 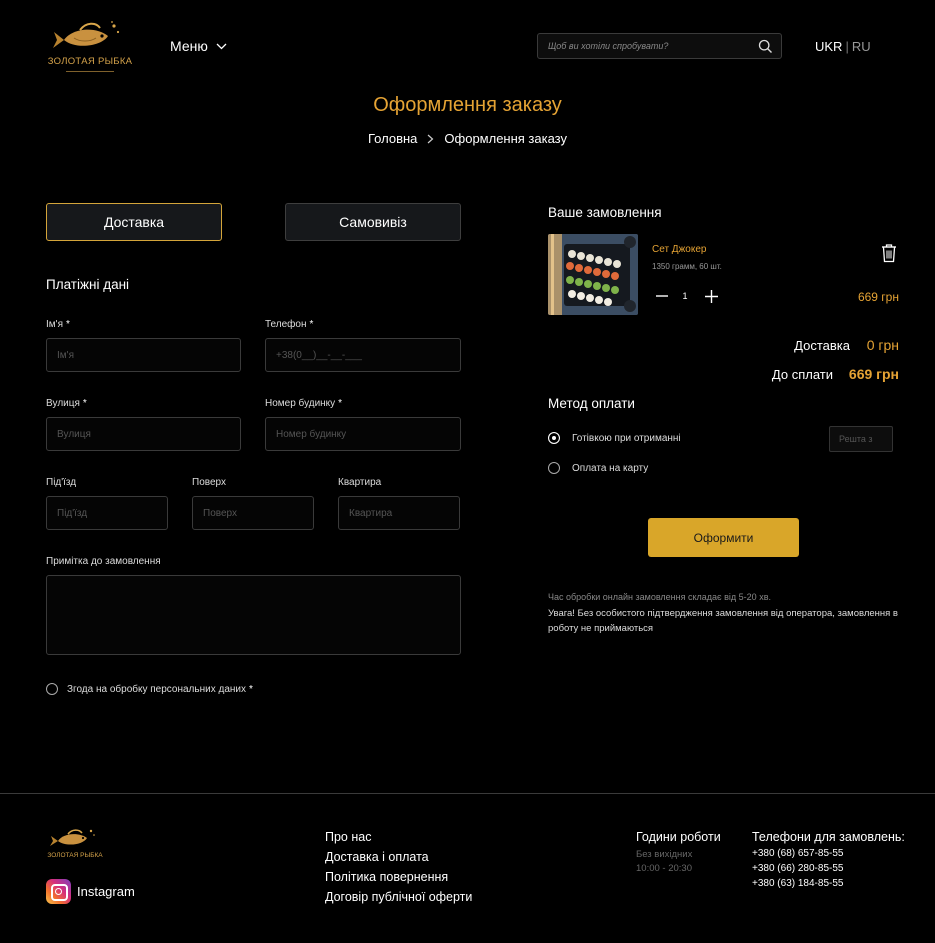 I want to click on house-field-wrap, so click(x=363, y=434).